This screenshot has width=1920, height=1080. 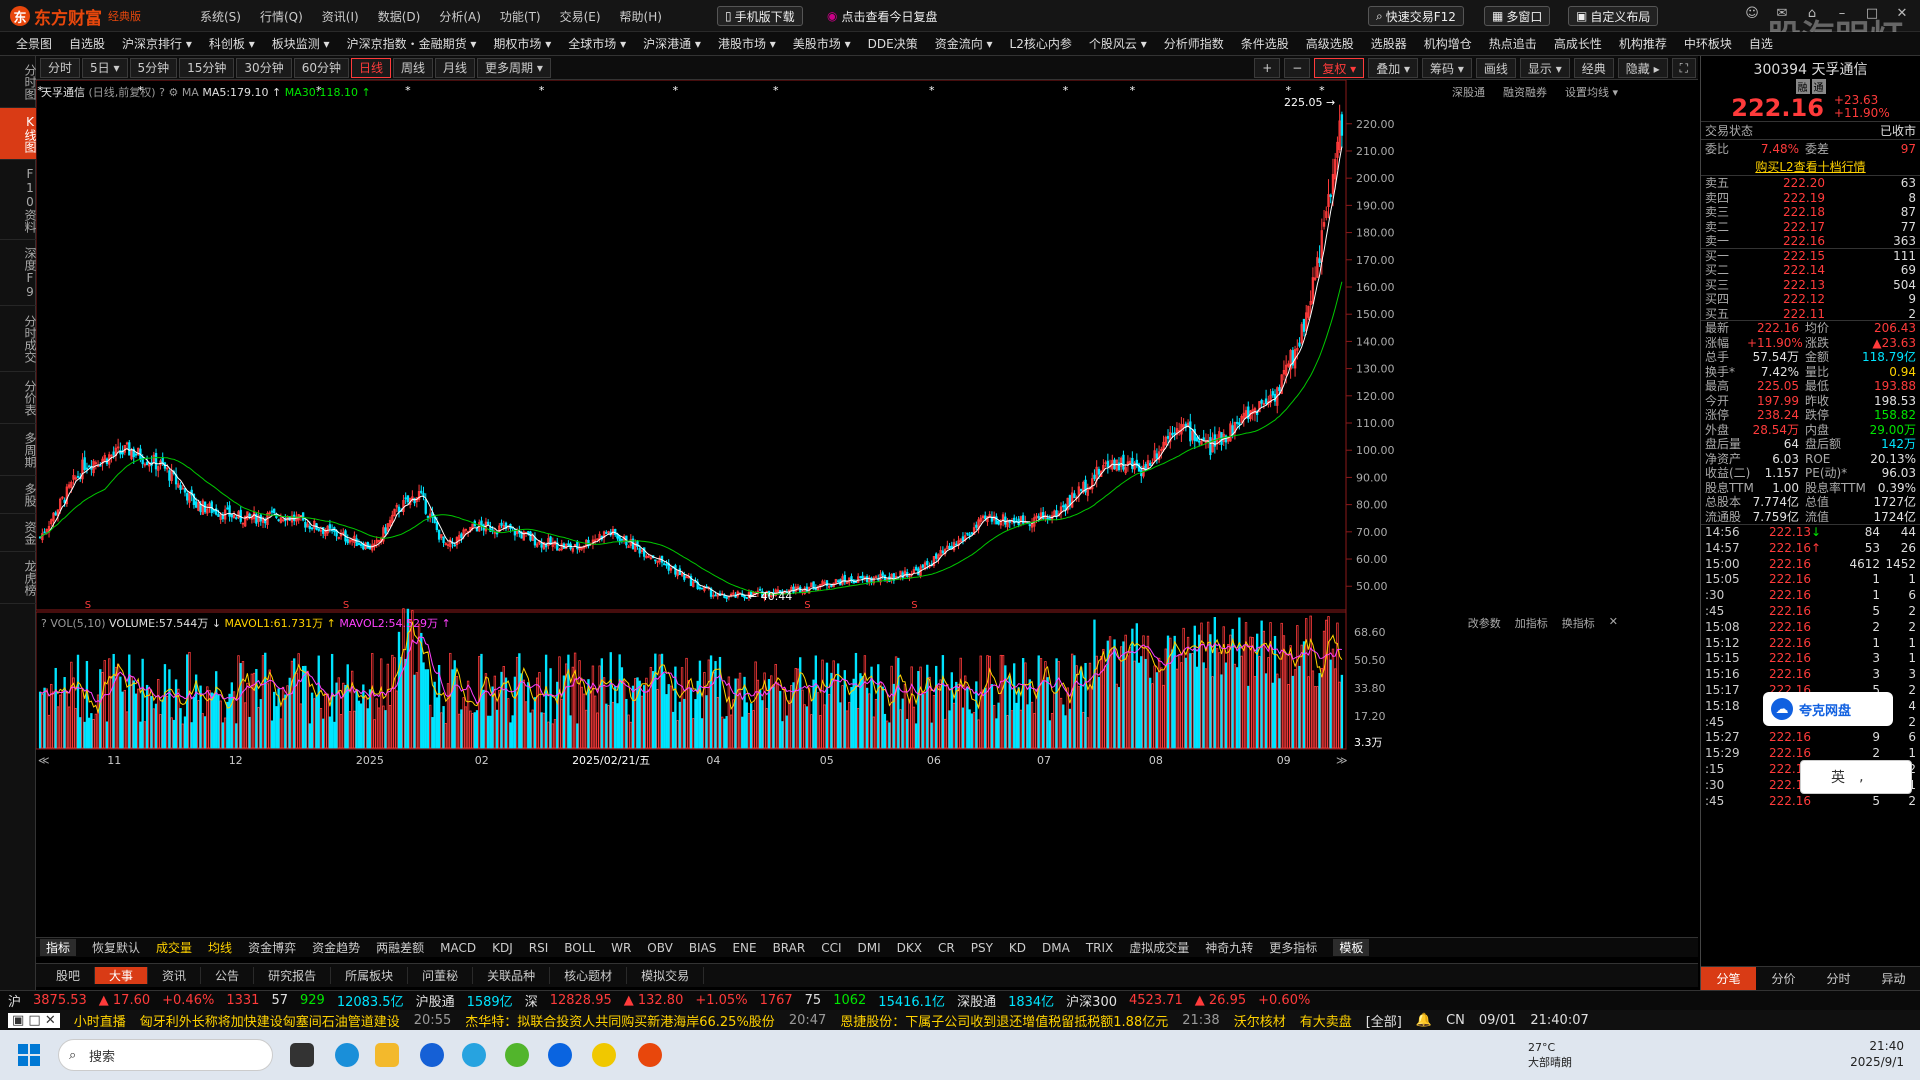 I want to click on nav-item: 期权市场 ▾, so click(x=522, y=43).